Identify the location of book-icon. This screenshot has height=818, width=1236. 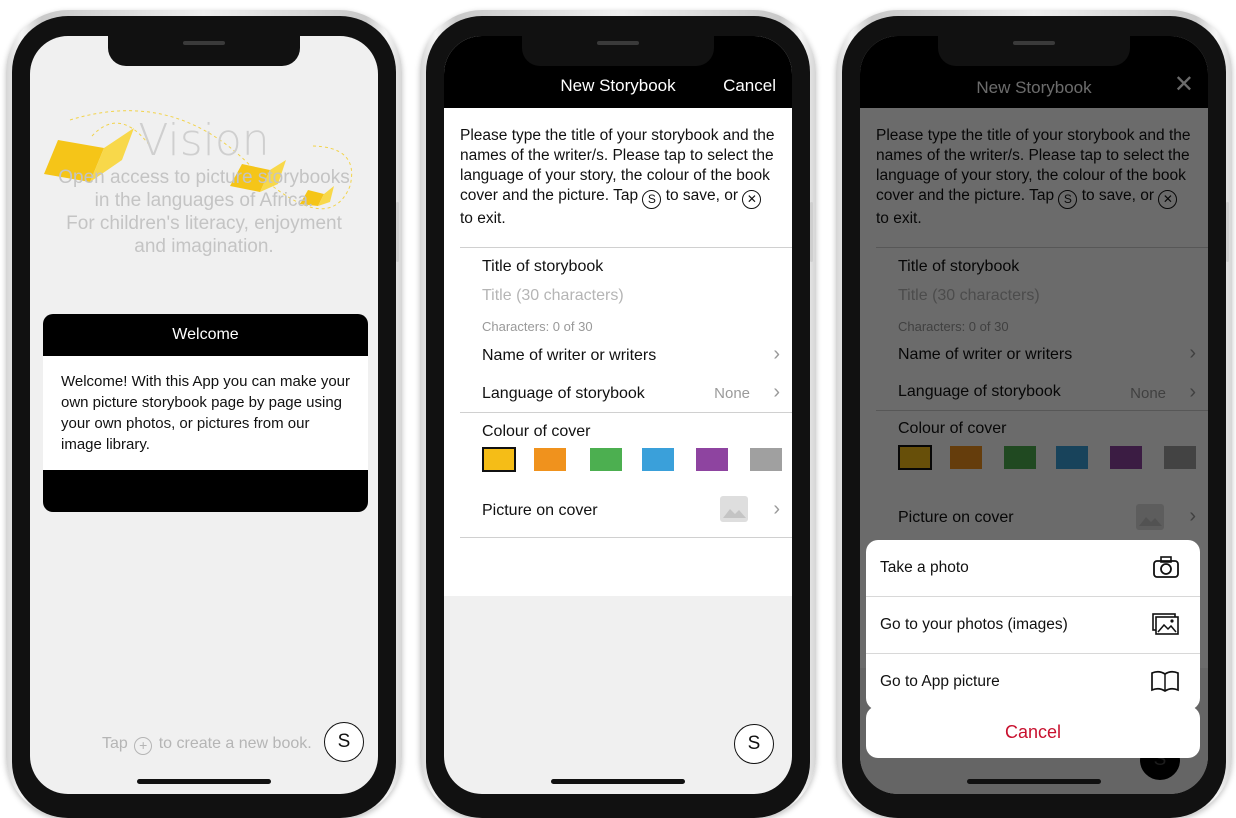
(1165, 681).